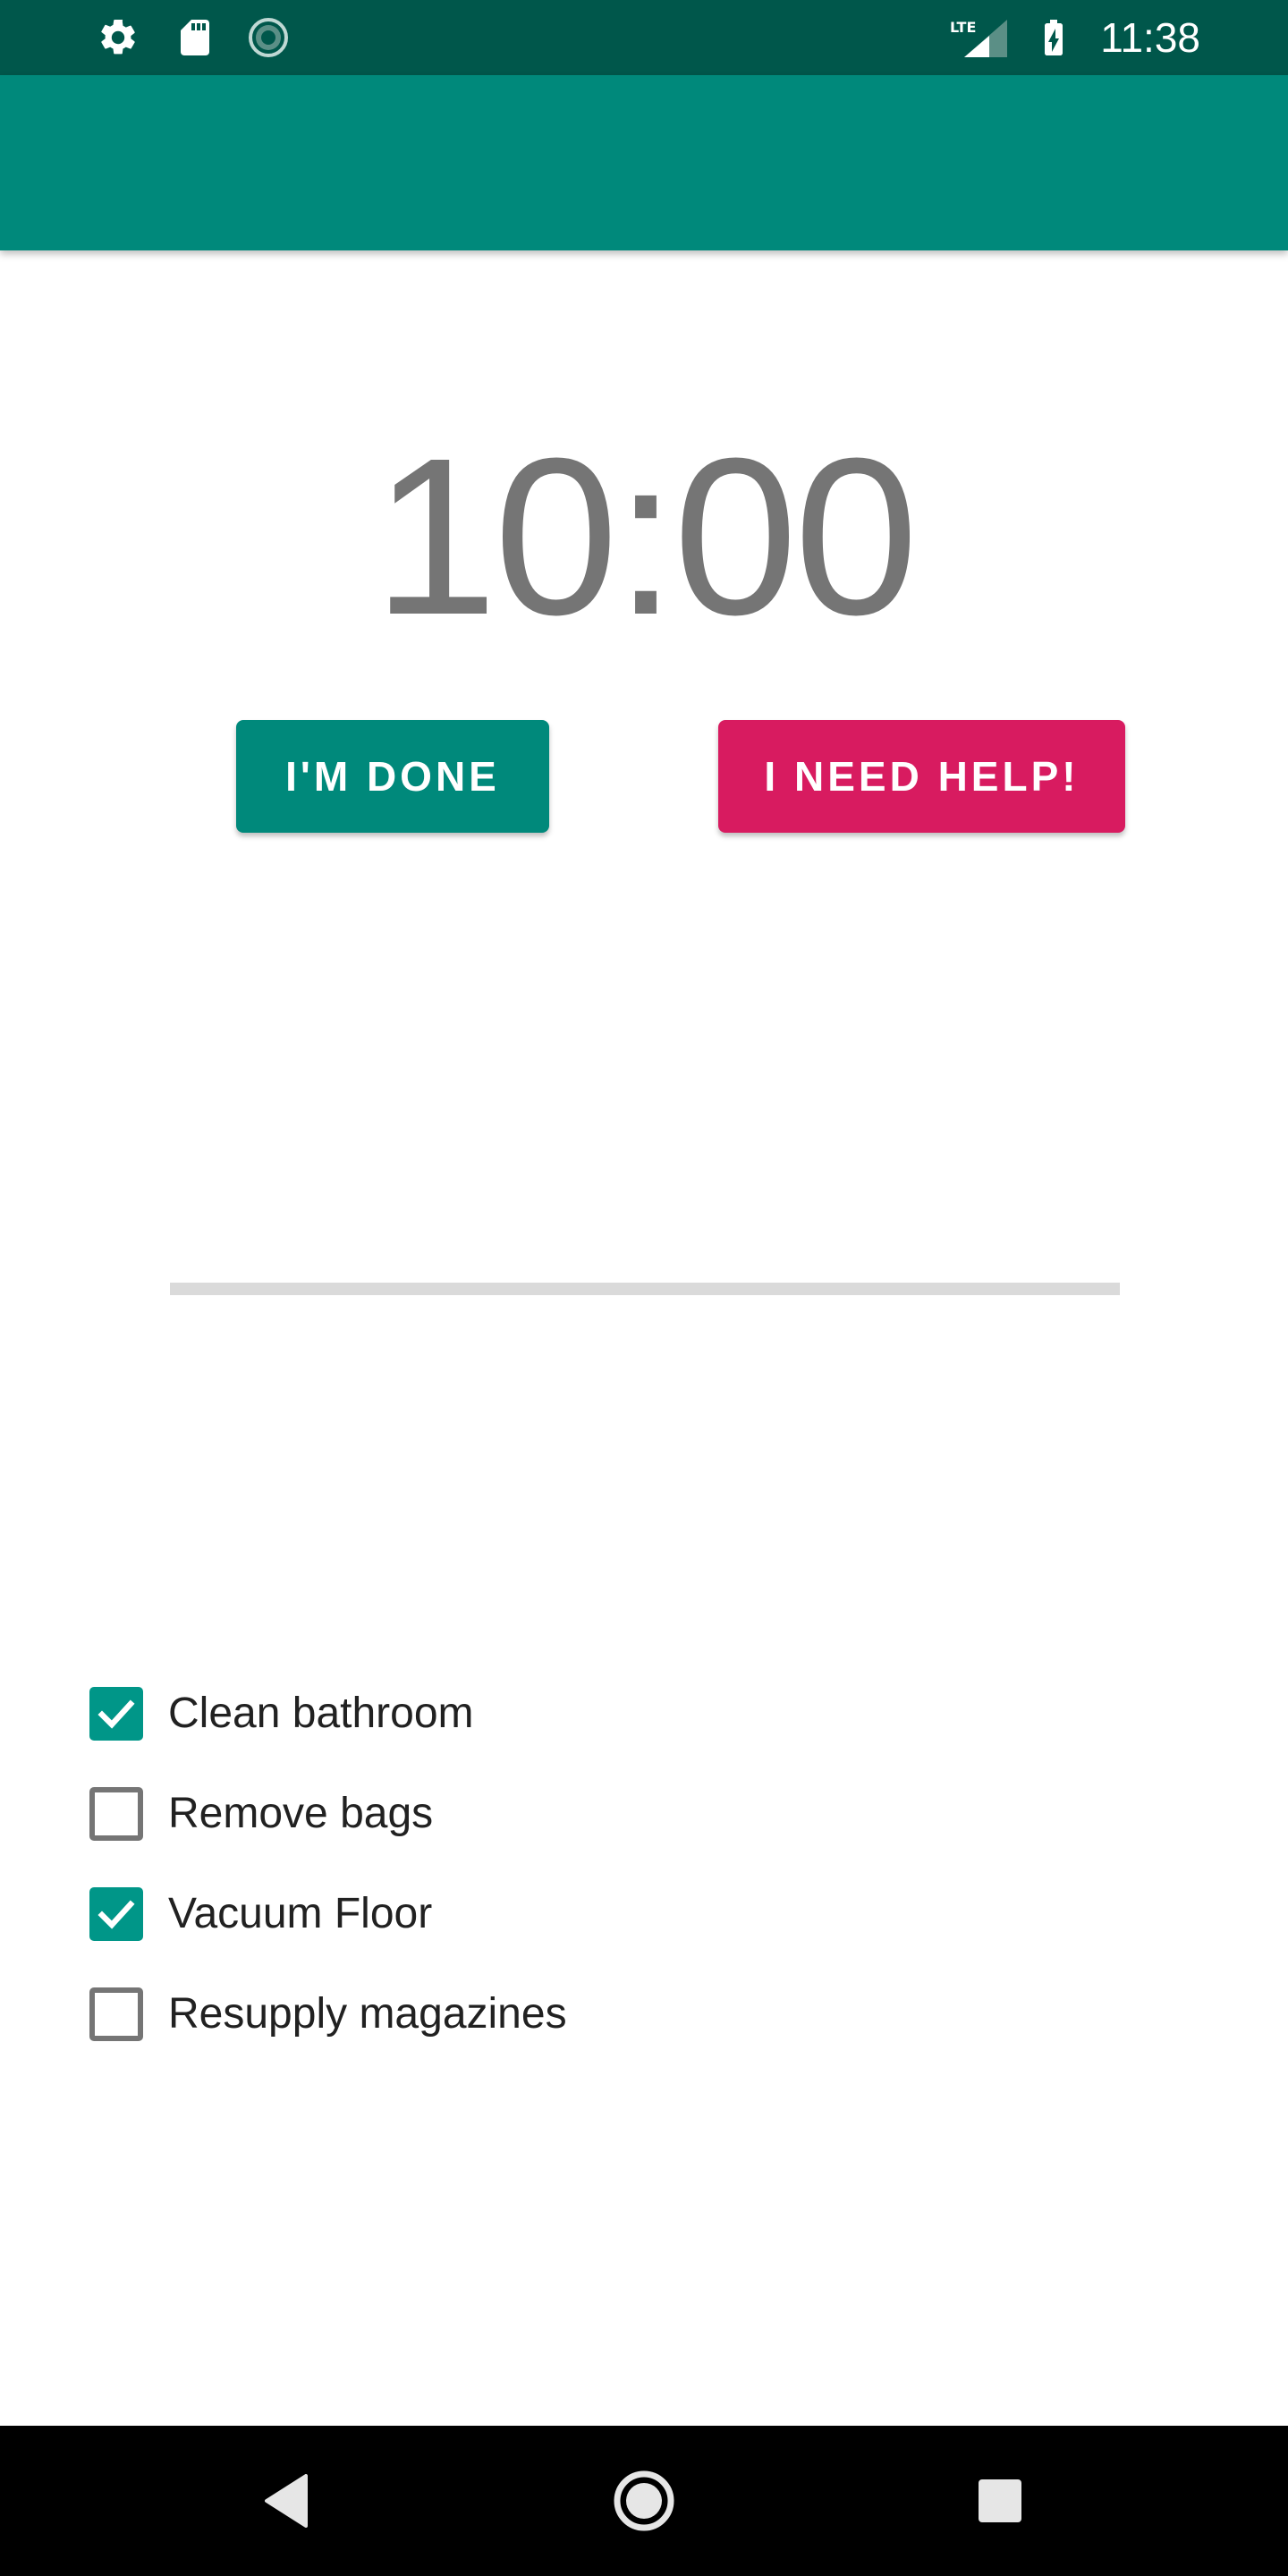  I want to click on done-button: I'M DONE, so click(392, 776).